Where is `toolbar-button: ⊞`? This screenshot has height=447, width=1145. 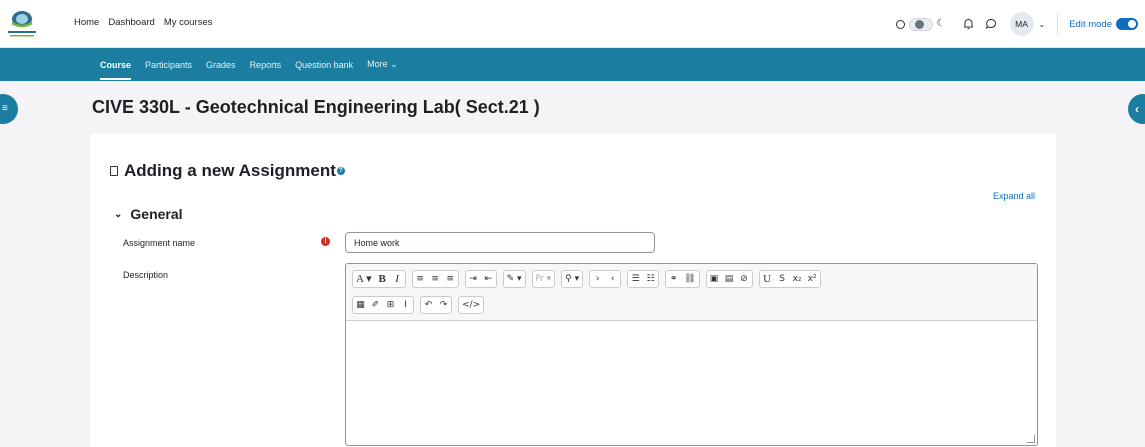
toolbar-button: ⊞ is located at coordinates (390, 305).